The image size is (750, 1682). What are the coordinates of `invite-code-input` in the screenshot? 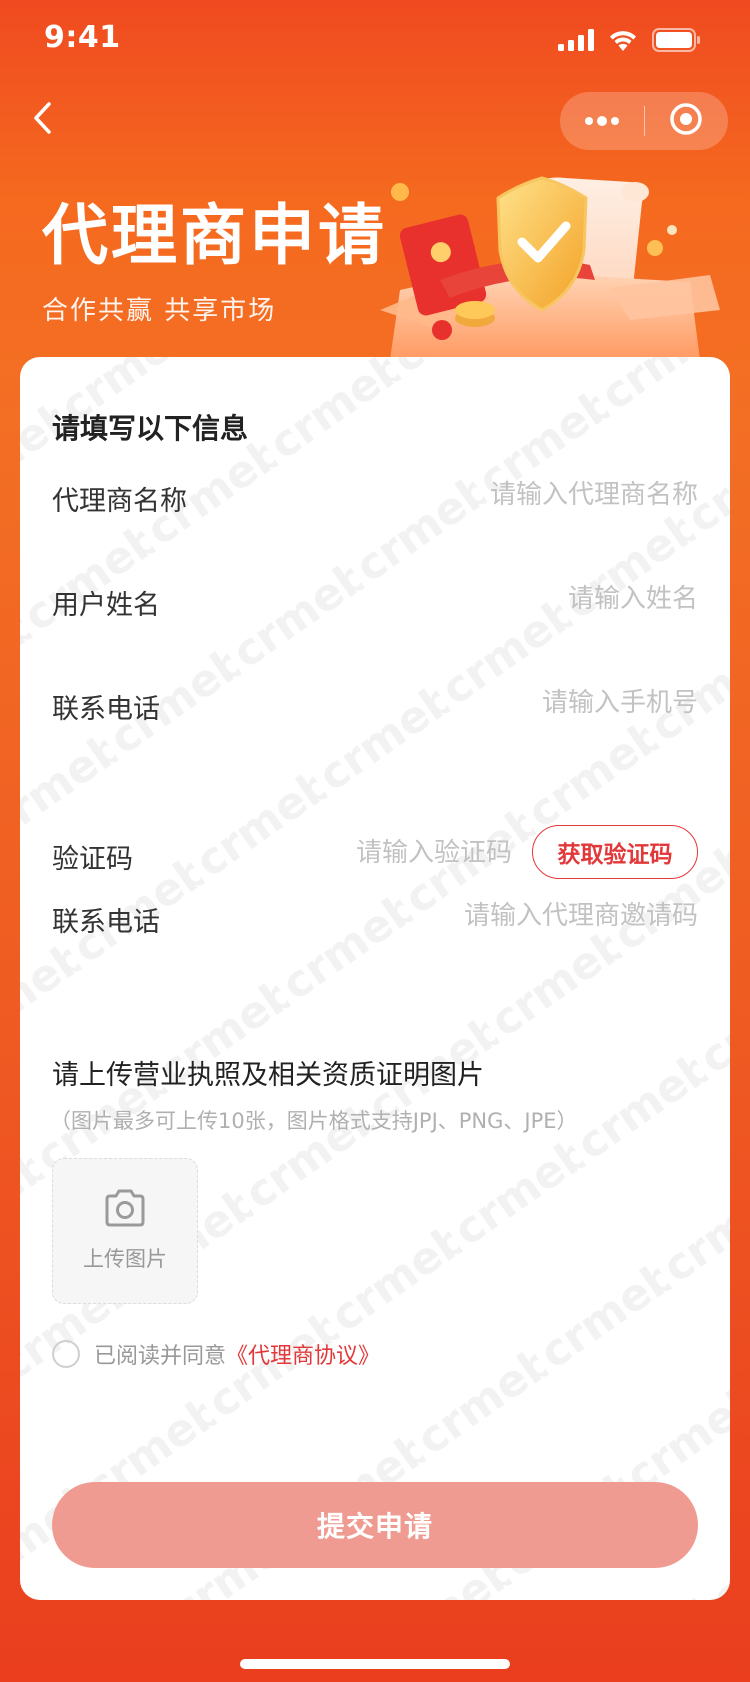 It's located at (488, 916).